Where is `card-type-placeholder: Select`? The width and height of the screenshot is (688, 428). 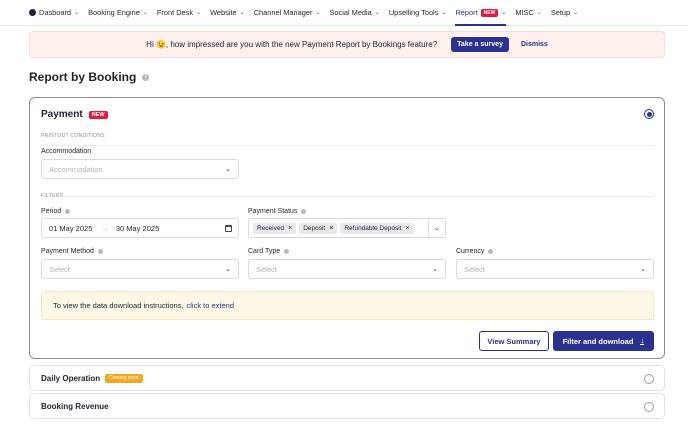 card-type-placeholder: Select is located at coordinates (266, 269).